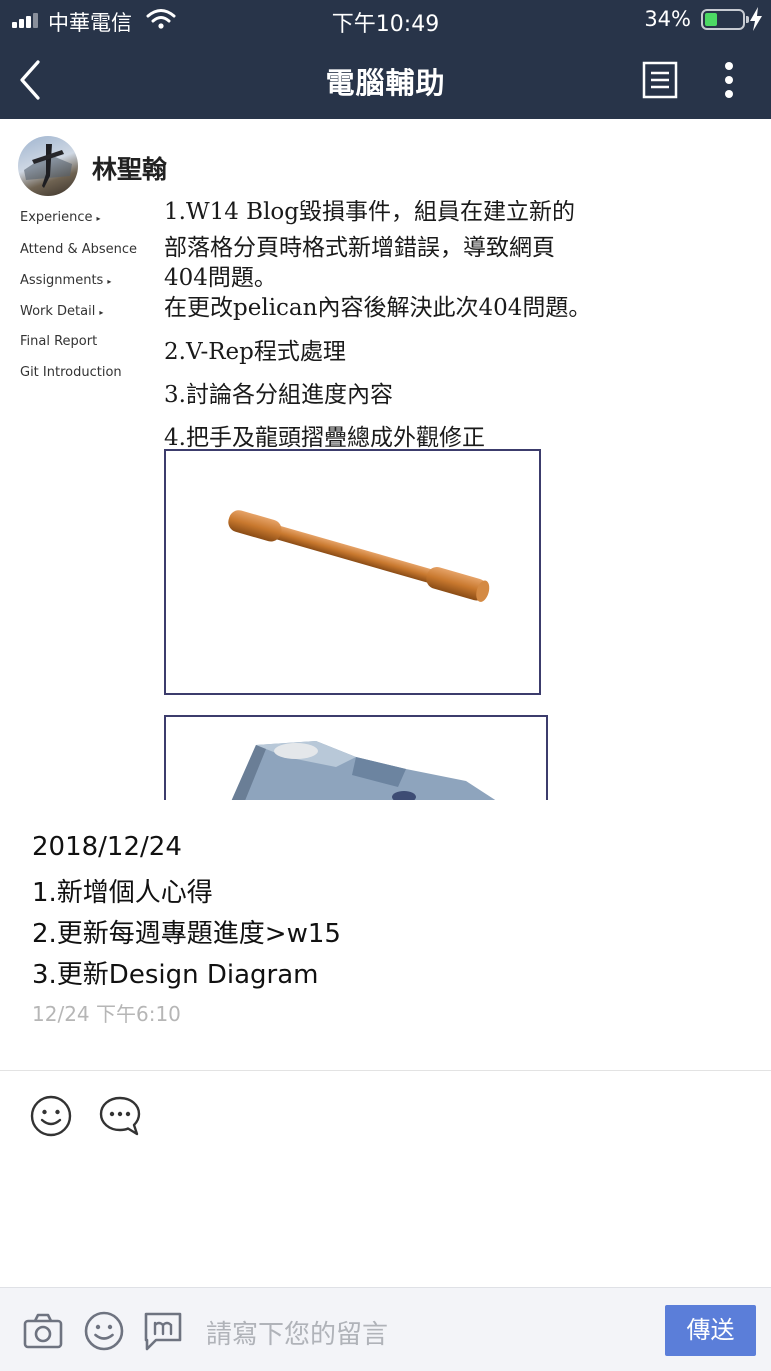  Describe the element at coordinates (356, 757) in the screenshot. I see `folding-joint-figure` at that location.